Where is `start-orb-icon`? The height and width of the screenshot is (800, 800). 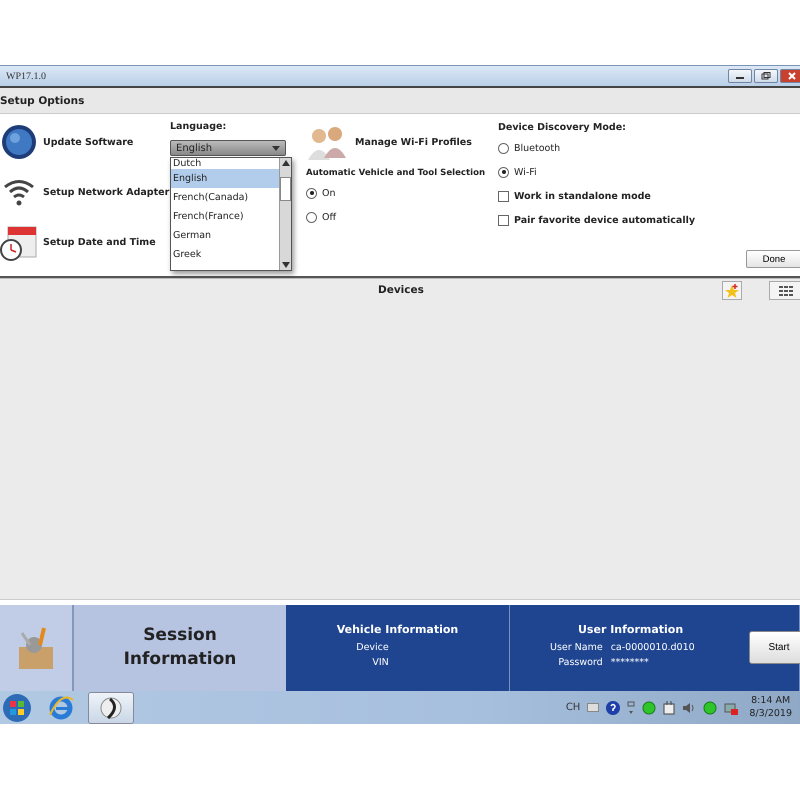
start-orb-icon is located at coordinates (17, 707).